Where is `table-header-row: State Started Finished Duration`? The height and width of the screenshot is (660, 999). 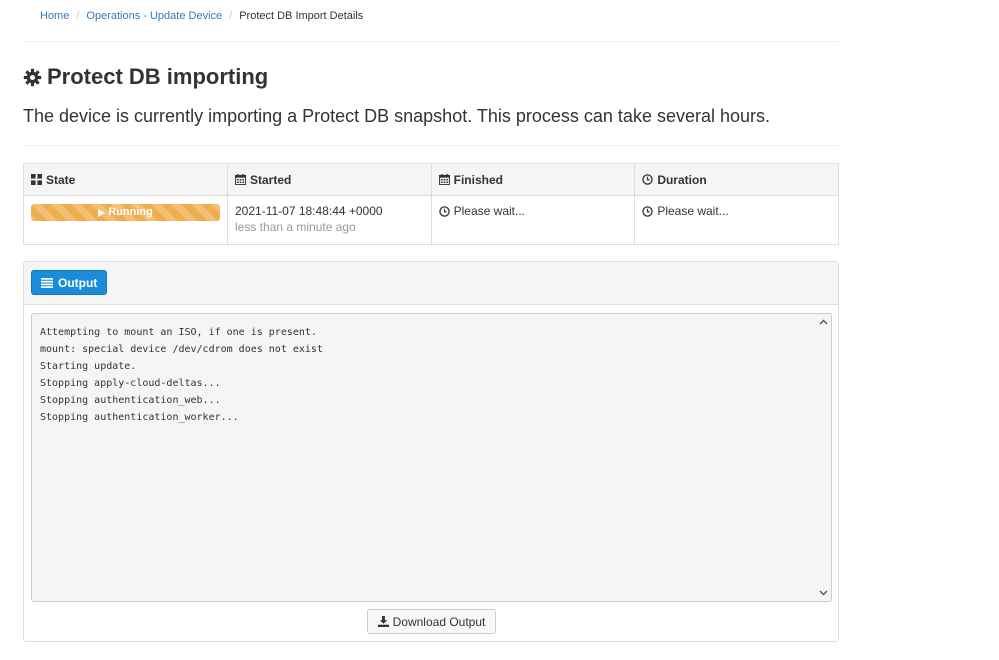 table-header-row: State Started Finished Duration is located at coordinates (431, 179).